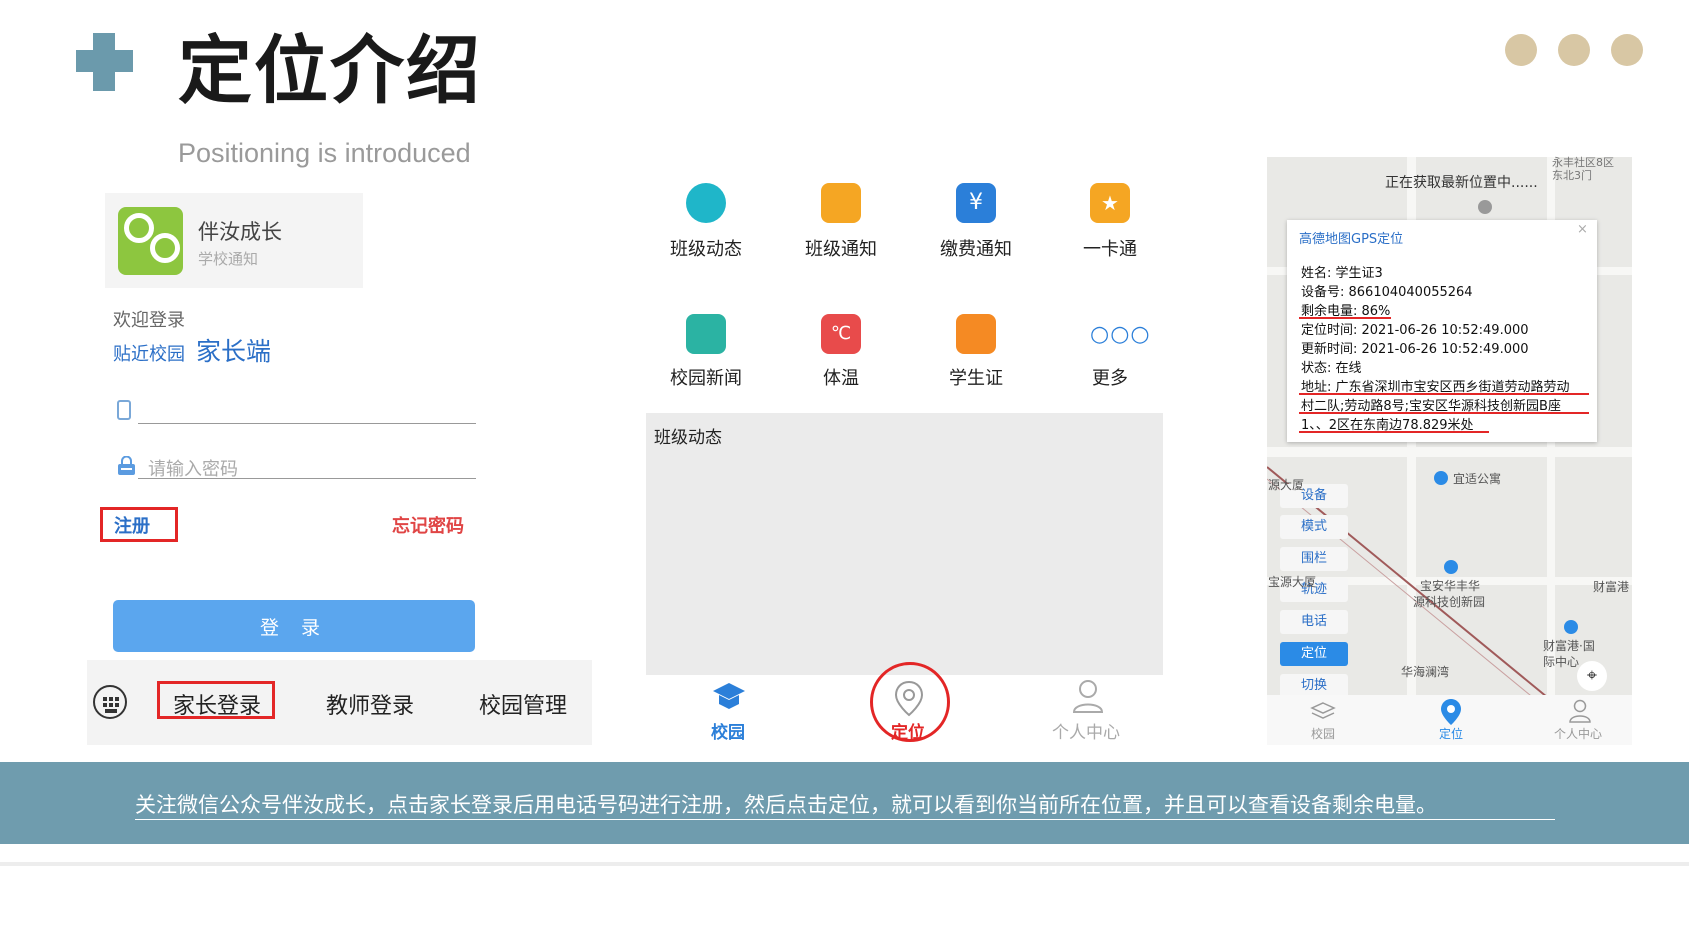 The image size is (1689, 926). Describe the element at coordinates (1592, 676) in the screenshot. I see `locate-me-icon: ⌖` at that location.